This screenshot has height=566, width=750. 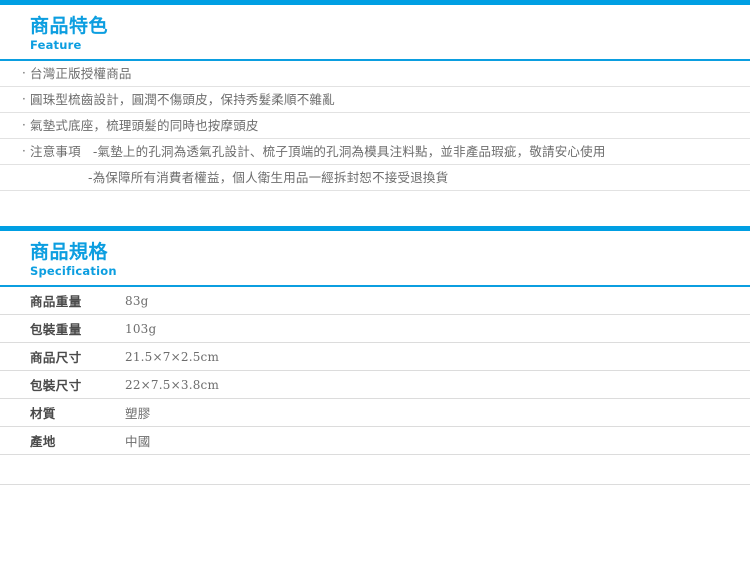 I want to click on spec-row: 產地 中國, so click(x=375, y=440).